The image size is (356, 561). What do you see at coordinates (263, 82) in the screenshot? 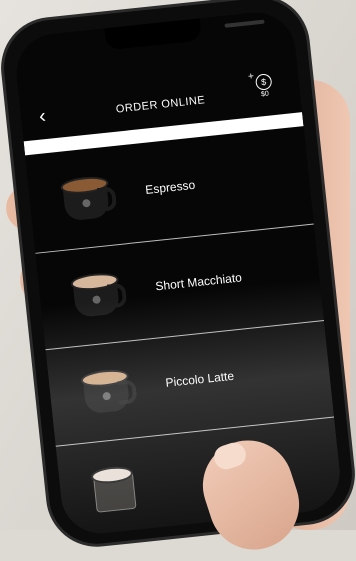
I see `dollar-cart-icon: $` at bounding box center [263, 82].